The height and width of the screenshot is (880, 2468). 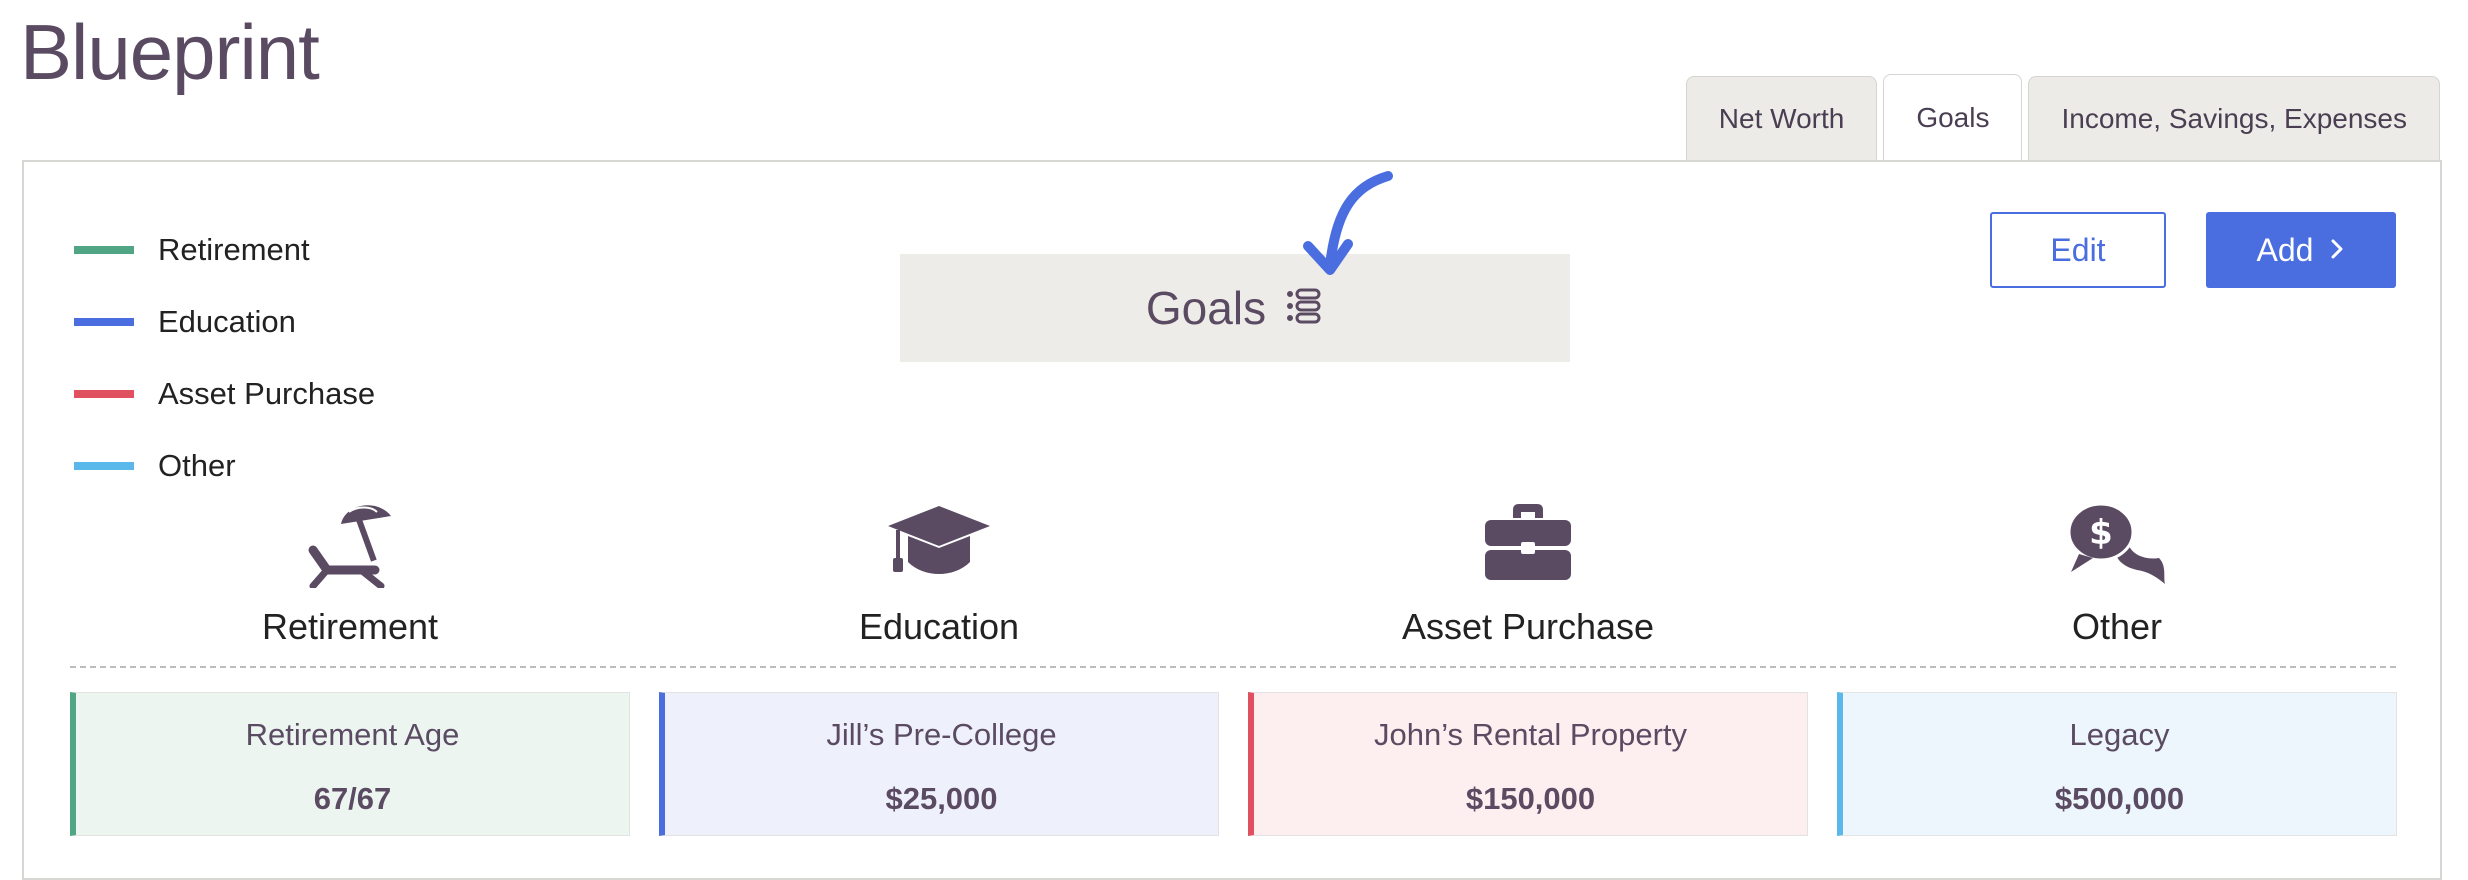 I want to click on tab-income-savings-expenses: Income, Savings, Expenses, so click(x=2234, y=118).